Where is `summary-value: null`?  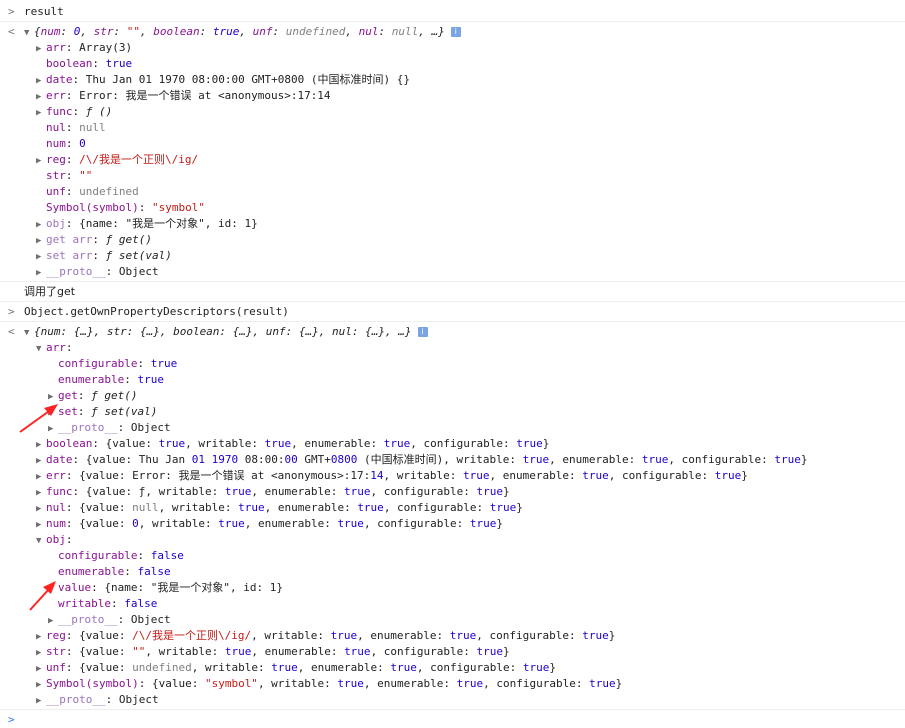
summary-value: null is located at coordinates (405, 31).